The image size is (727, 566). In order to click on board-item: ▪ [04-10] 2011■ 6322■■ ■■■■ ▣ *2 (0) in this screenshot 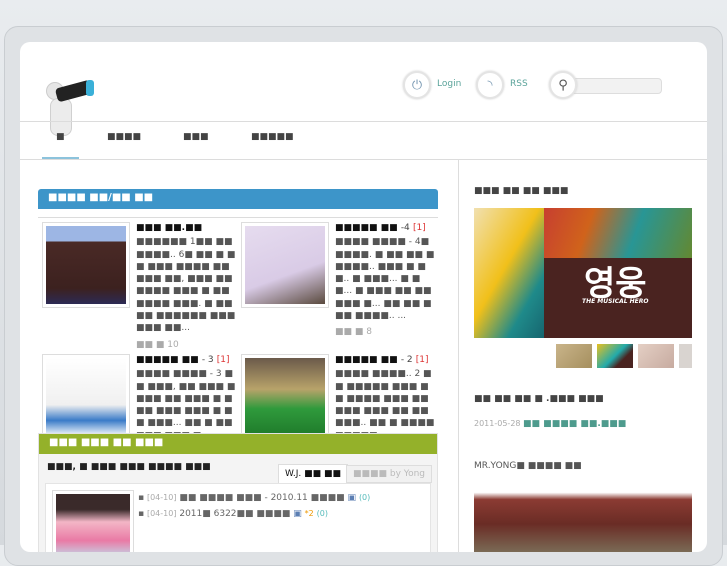, I will do `click(254, 514)`.